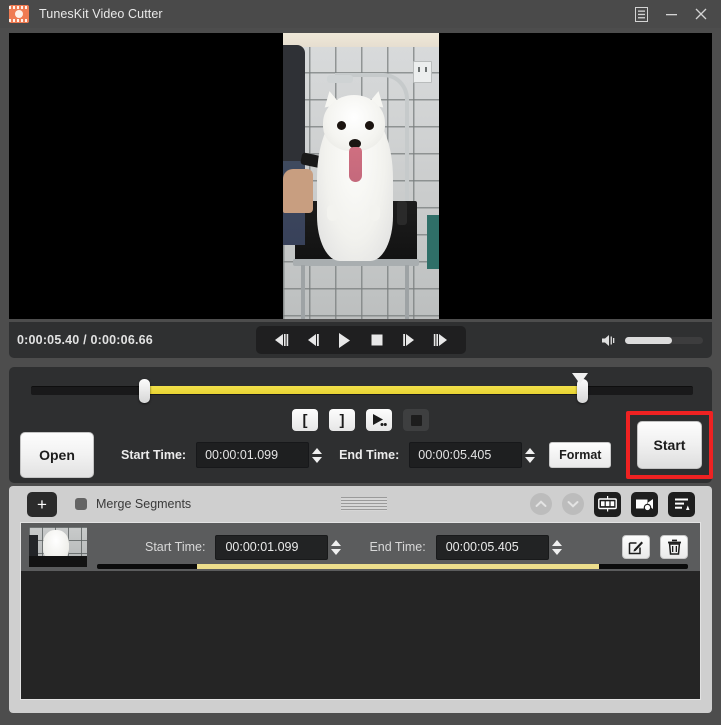  I want to click on video-snapshot-icon, so click(644, 504).